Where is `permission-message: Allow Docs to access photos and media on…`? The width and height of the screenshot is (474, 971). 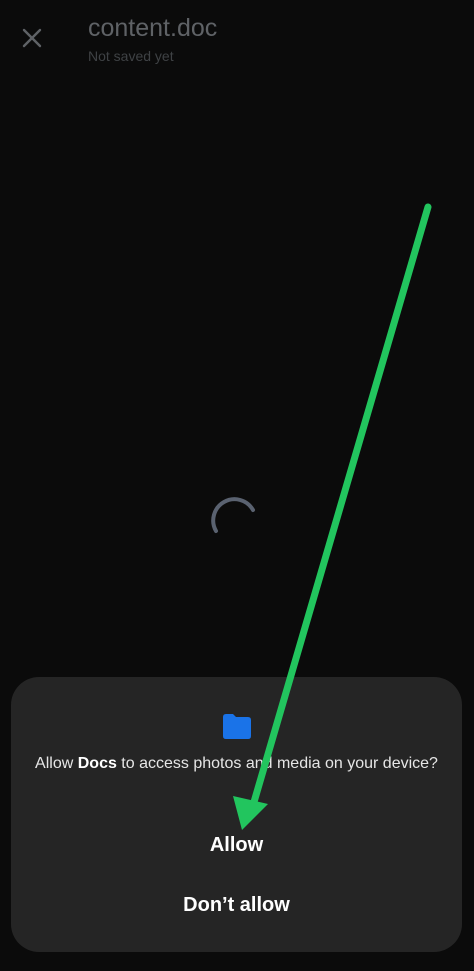 permission-message: Allow Docs to access photos and media on… is located at coordinates (236, 764).